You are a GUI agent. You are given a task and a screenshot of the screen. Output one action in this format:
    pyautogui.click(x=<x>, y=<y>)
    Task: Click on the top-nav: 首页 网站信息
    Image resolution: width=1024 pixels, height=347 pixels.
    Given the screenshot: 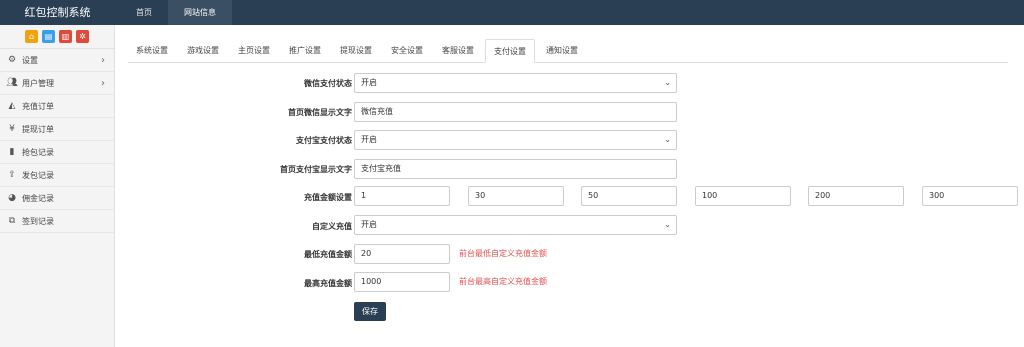 What is the action you would take?
    pyautogui.click(x=176, y=12)
    